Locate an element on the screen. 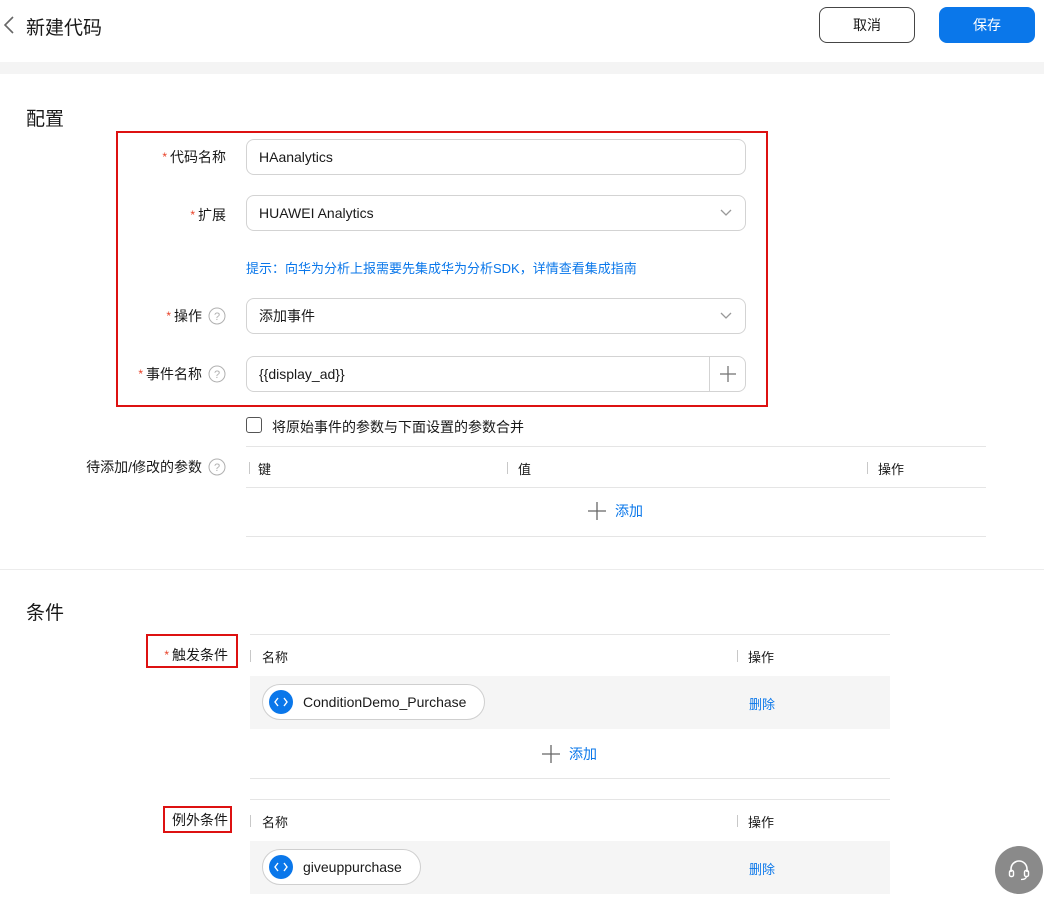 The width and height of the screenshot is (1044, 904). header-divider-band is located at coordinates (522, 68).